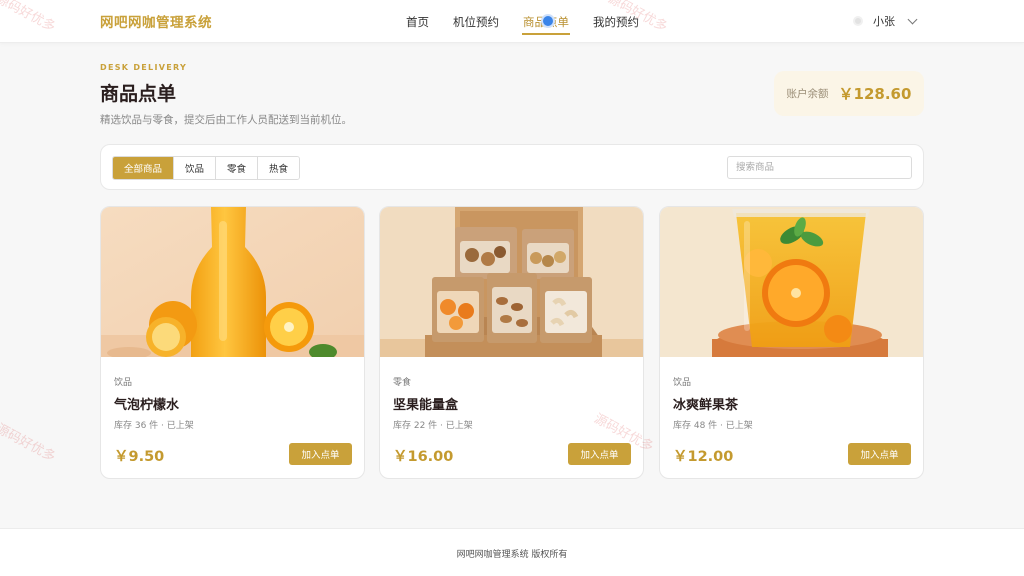 Image resolution: width=1024 pixels, height=576 pixels. What do you see at coordinates (548, 21) in the screenshot?
I see `mouse-cursor-indicator` at bounding box center [548, 21].